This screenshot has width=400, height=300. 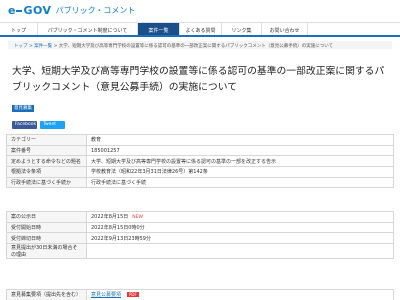 I want to click on document-table: 意見募集要項（提出先を含む） 意見公募要項 PDF, so click(x=200, y=294).